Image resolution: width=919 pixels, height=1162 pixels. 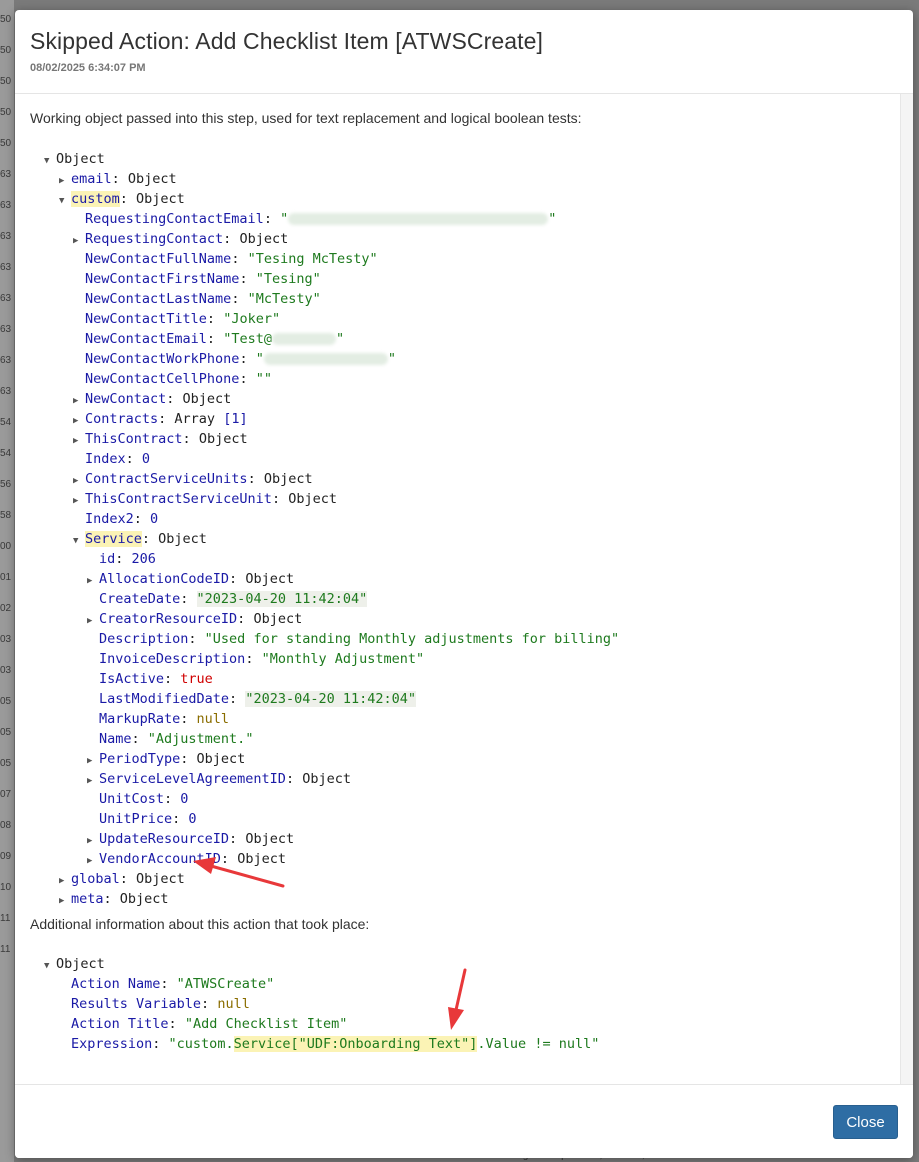 What do you see at coordinates (127, 559) in the screenshot?
I see `tree-row: id: 206` at bounding box center [127, 559].